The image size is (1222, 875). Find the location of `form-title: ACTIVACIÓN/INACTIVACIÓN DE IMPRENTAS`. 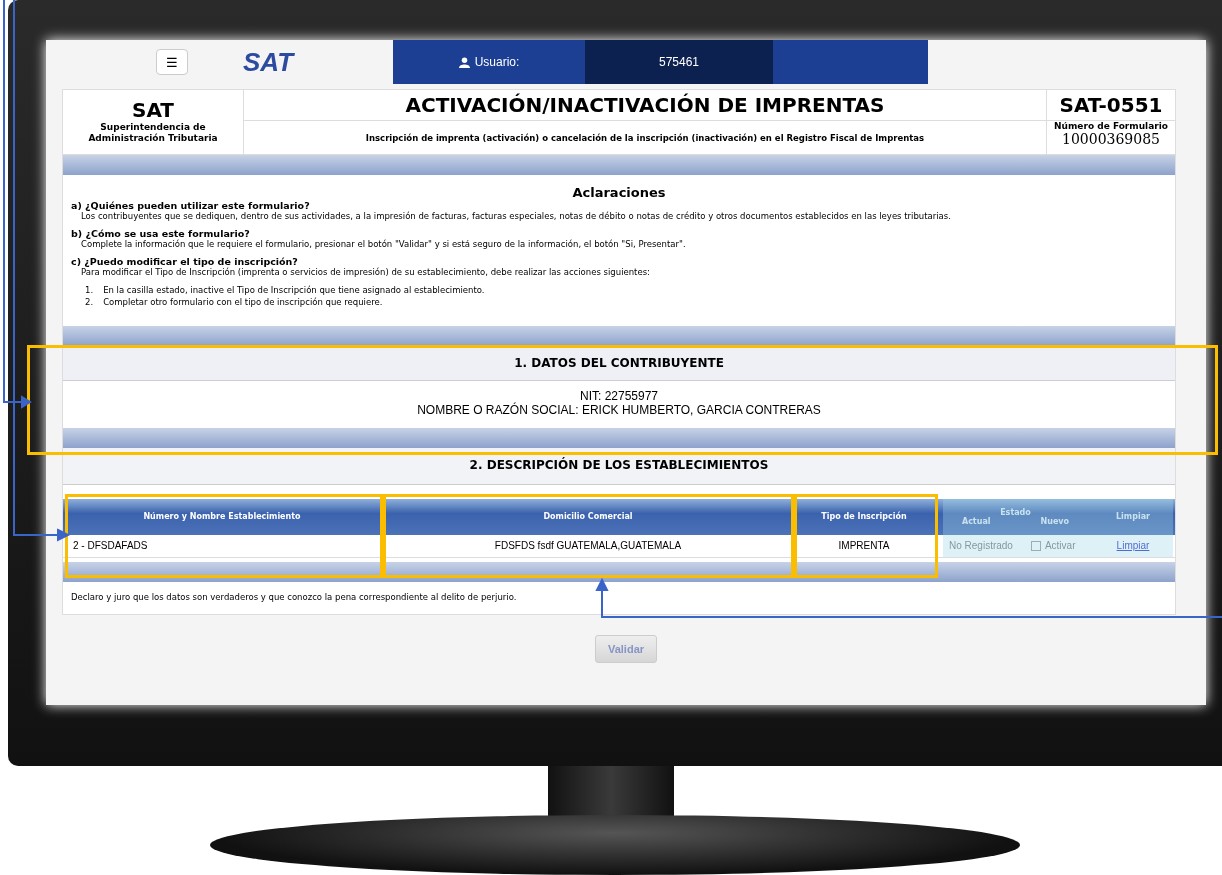

form-title: ACTIVACIÓN/INACTIVACIÓN DE IMPRENTAS is located at coordinates (645, 105).